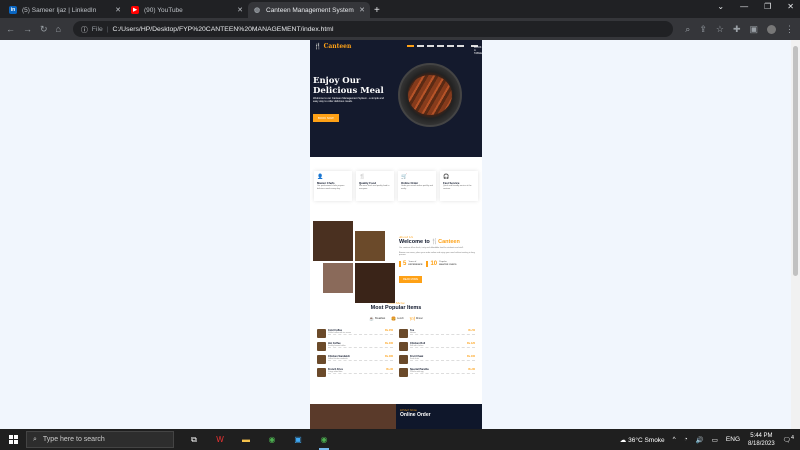  What do you see at coordinates (326, 118) in the screenshot?
I see `book-now-button: BOOK NOW` at bounding box center [326, 118].